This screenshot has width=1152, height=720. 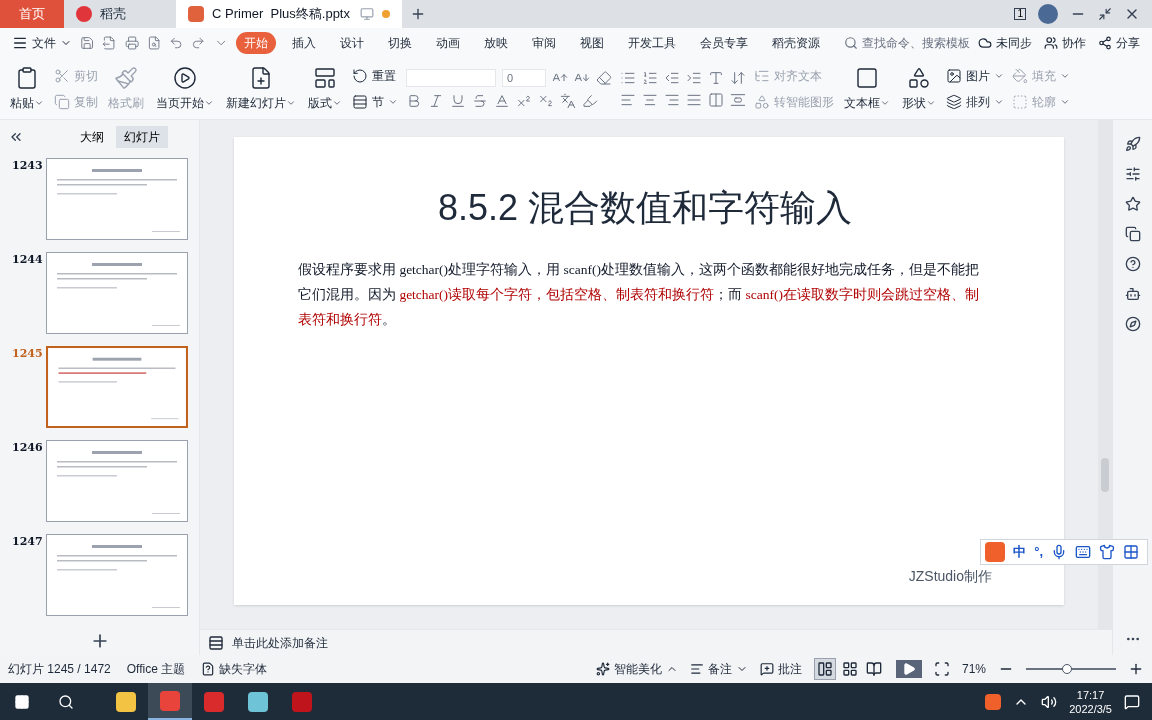 I want to click on star-icon, so click(x=1132, y=204).